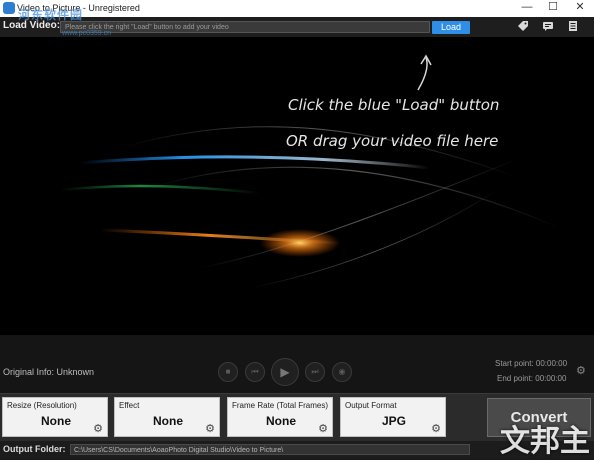 The height and width of the screenshot is (460, 594). Describe the element at coordinates (371, 405) in the screenshot. I see `output-format-panel-title: Output Format` at that location.